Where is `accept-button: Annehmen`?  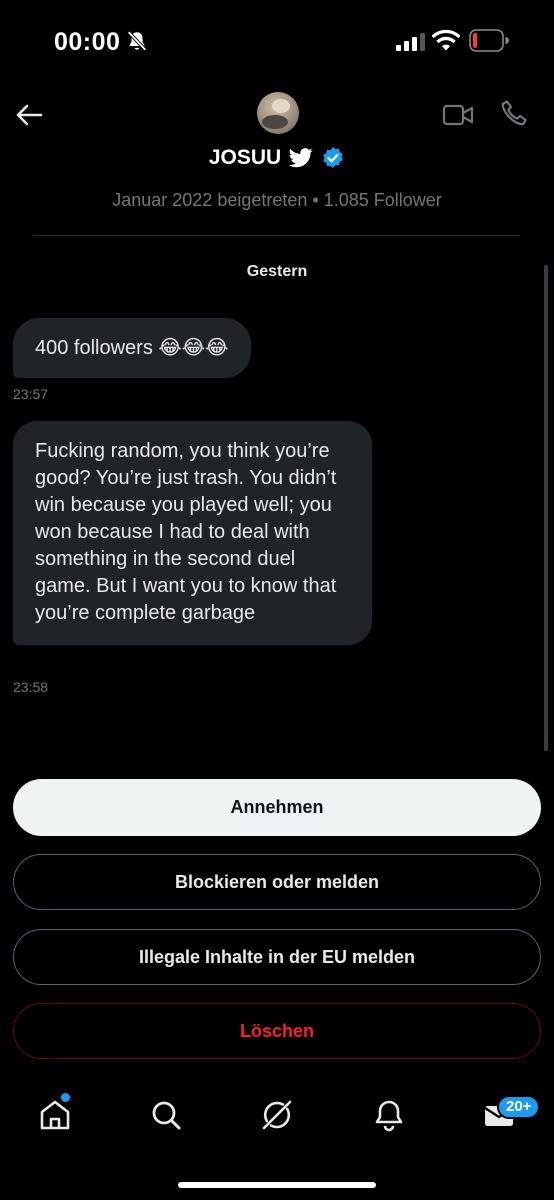 accept-button: Annehmen is located at coordinates (277, 807).